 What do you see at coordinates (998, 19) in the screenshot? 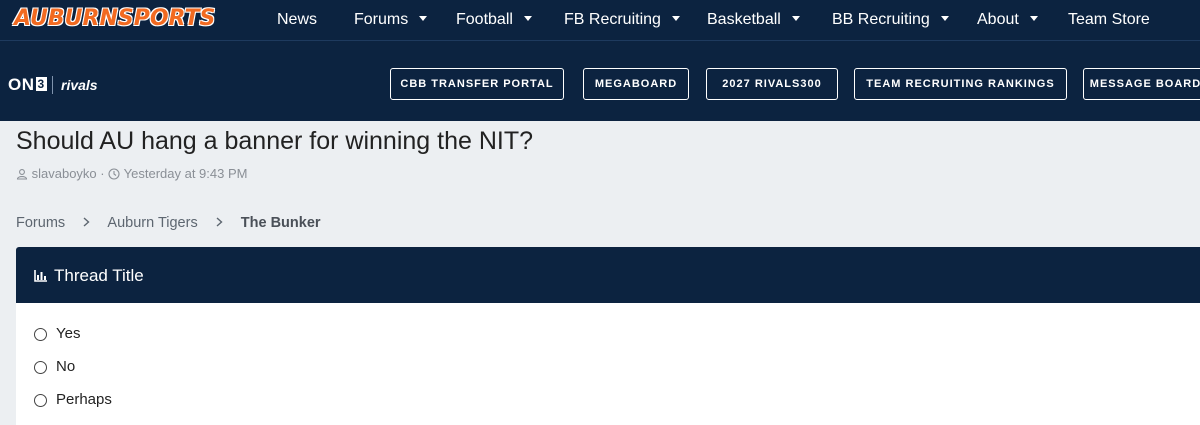
I see `nav-label: About` at bounding box center [998, 19].